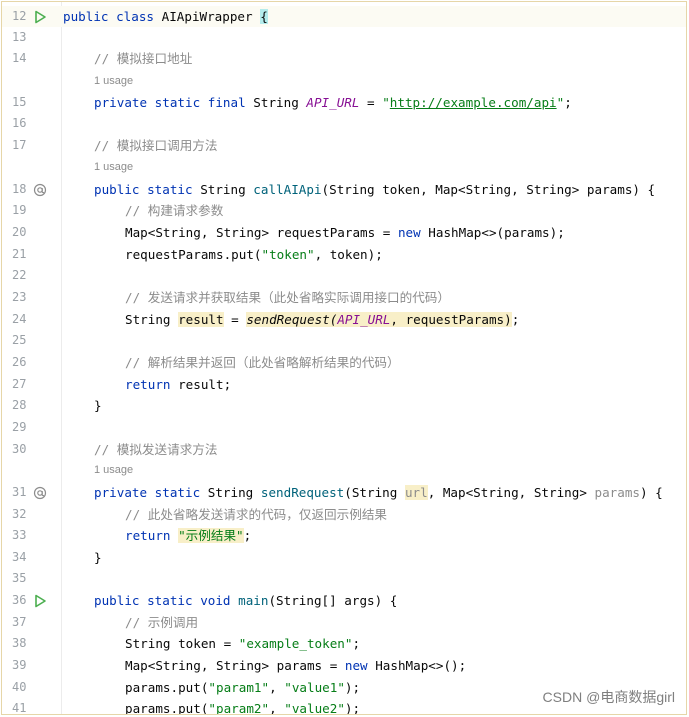 The image size is (689, 717). I want to click on code-line-13: 13, so click(344, 37).